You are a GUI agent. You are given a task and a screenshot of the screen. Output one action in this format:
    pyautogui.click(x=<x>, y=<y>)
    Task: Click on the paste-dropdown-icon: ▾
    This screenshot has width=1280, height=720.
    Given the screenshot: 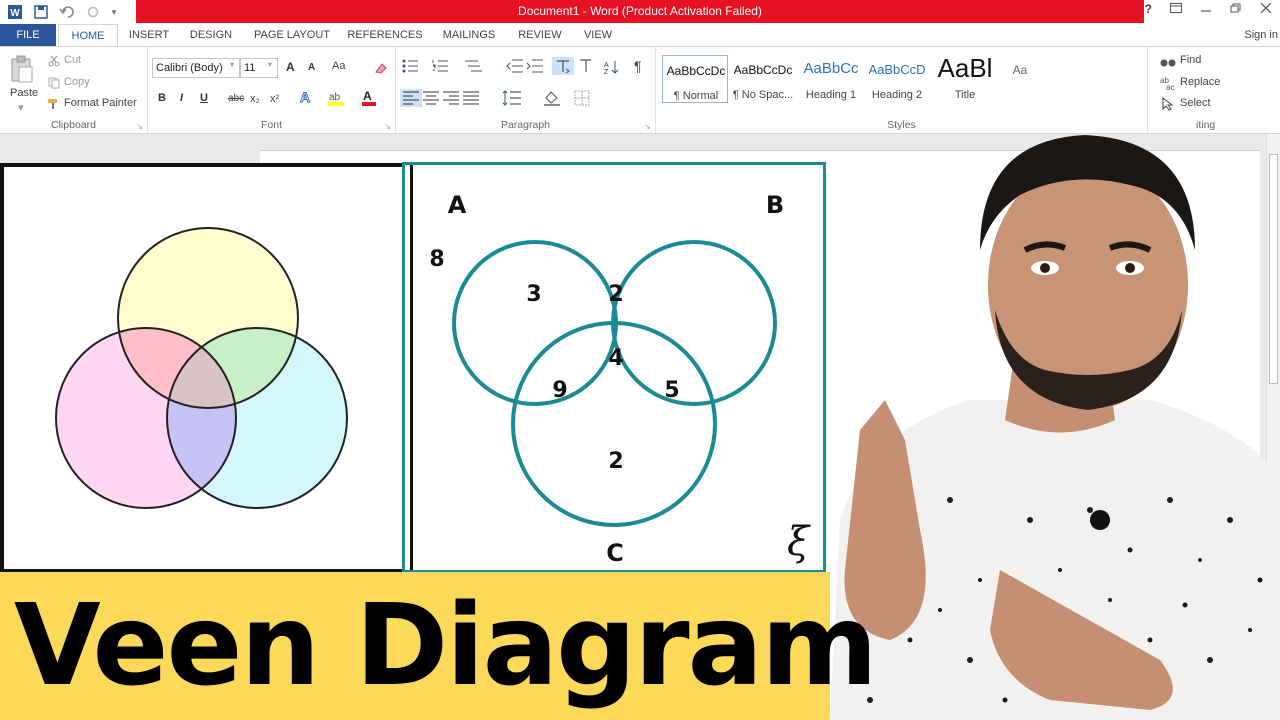 What is the action you would take?
    pyautogui.click(x=21, y=107)
    